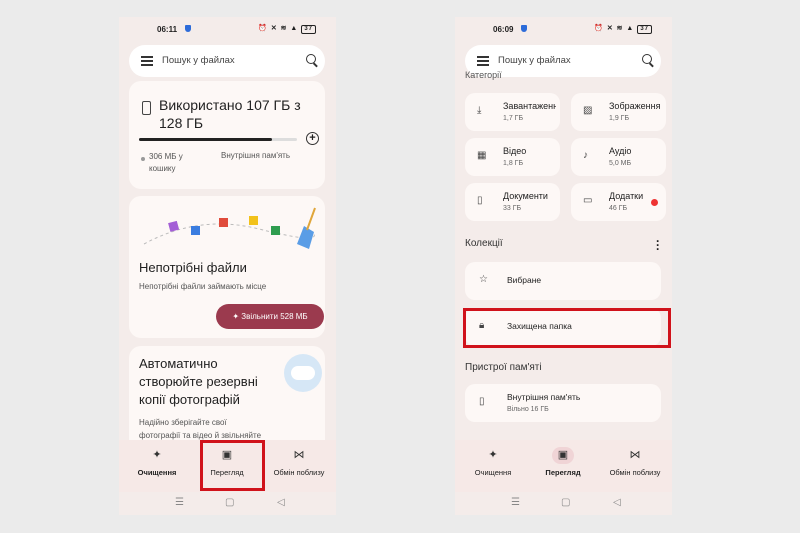 The height and width of the screenshot is (533, 800). I want to click on category-video: ▦ Відео 1,8 ГБ, so click(512, 157).